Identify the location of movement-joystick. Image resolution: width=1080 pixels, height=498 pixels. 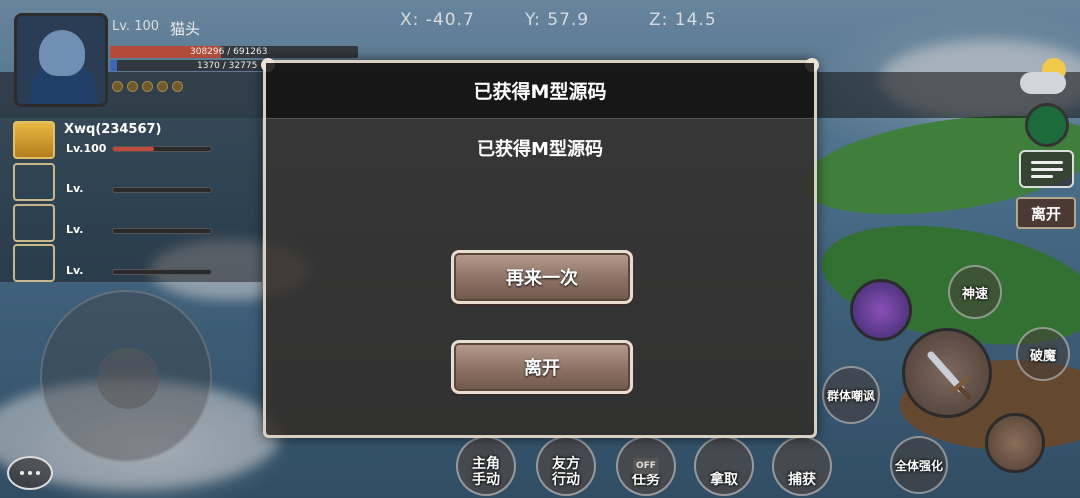
(126, 376).